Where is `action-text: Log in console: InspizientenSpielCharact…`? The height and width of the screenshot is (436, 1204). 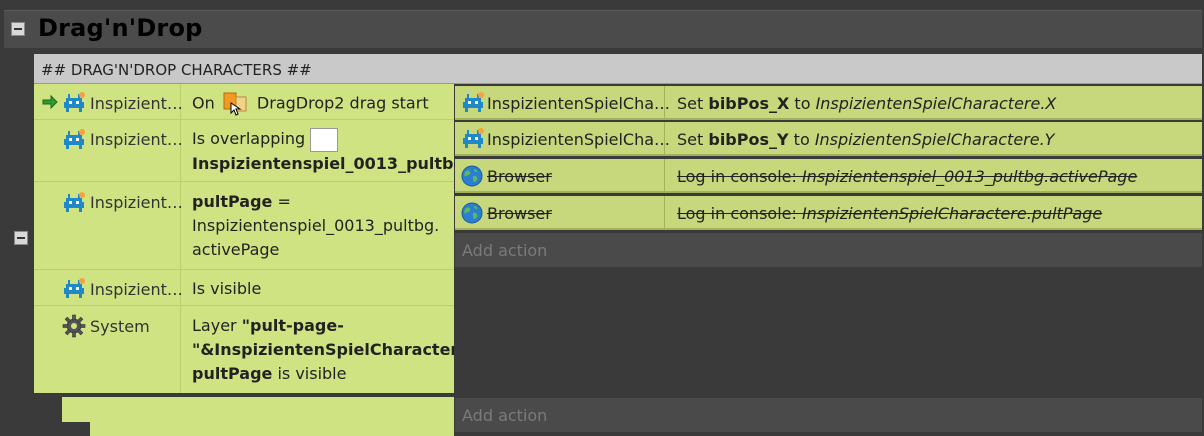
action-text: Log in console: InspizientenSpielCharact… is located at coordinates (889, 213).